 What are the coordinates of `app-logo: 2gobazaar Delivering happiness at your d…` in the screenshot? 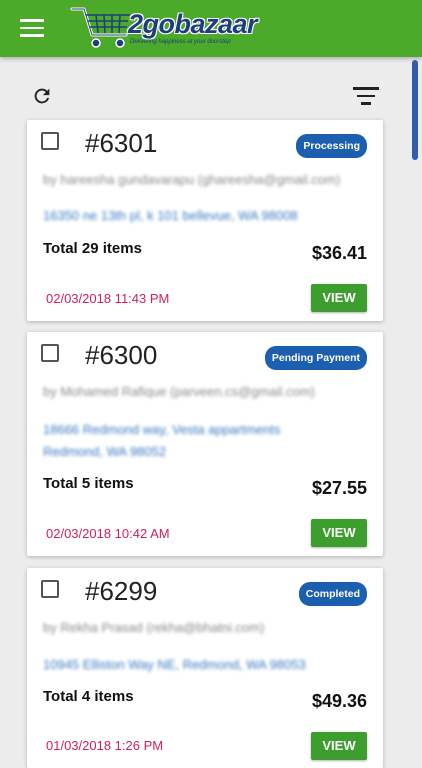 It's located at (164, 28).